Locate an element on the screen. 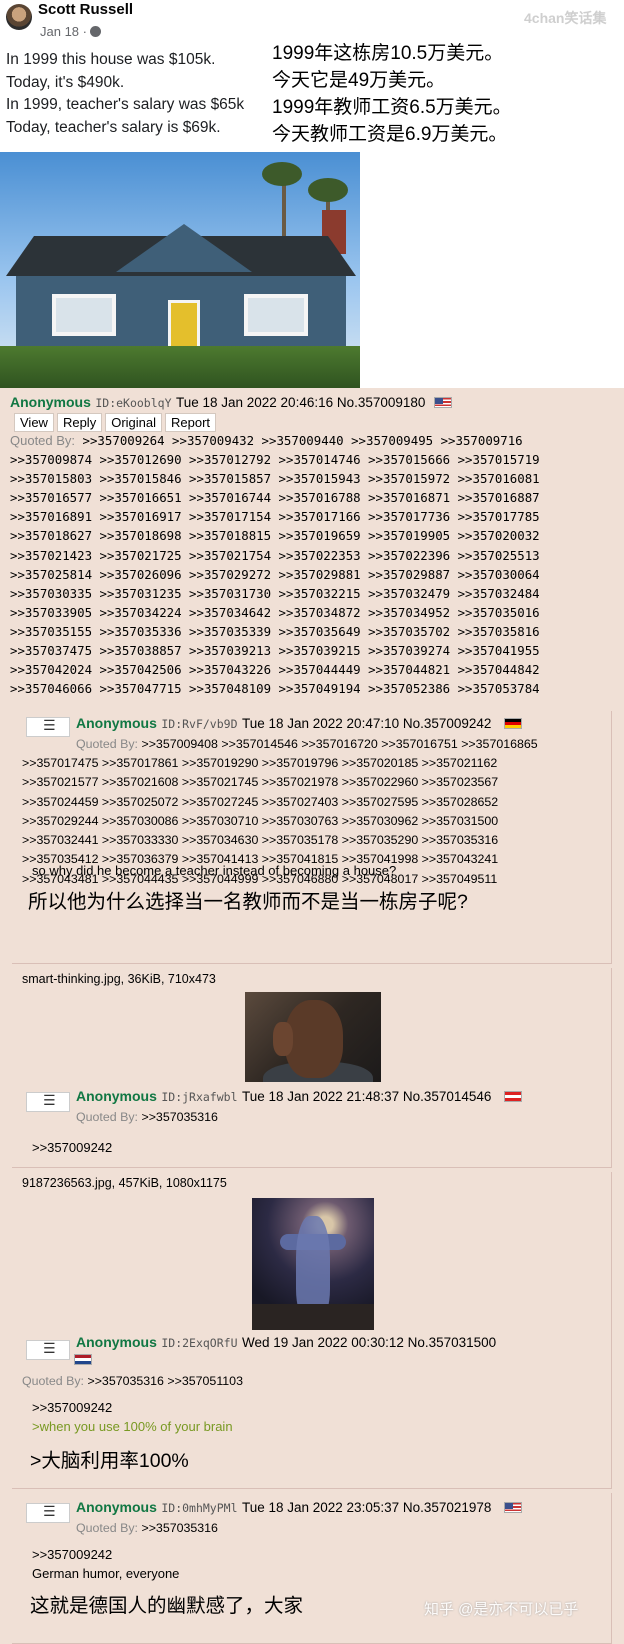  thumb-hand is located at coordinates (283, 1039).